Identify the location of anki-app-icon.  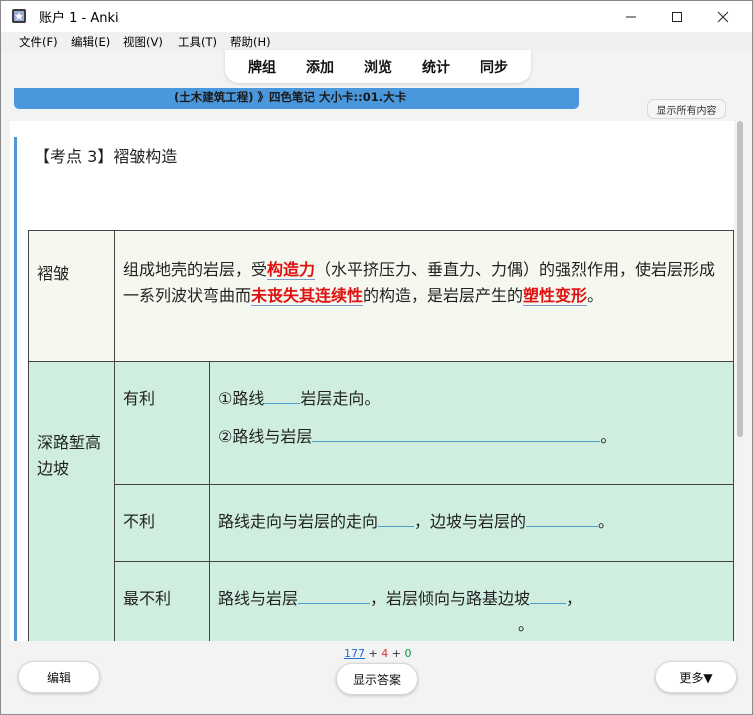
(19, 16).